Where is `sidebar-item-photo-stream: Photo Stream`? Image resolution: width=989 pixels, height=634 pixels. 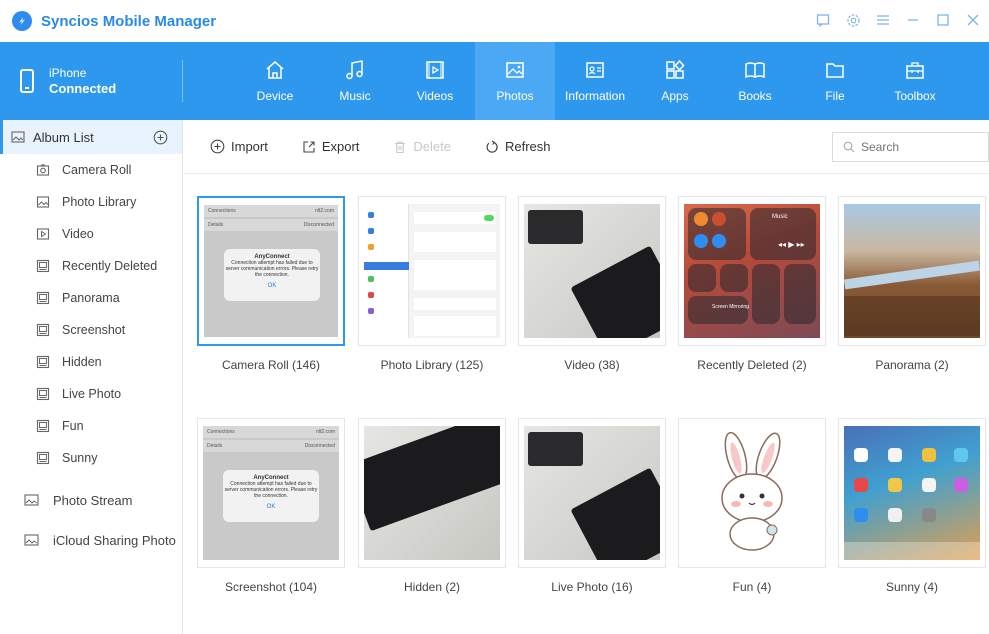 sidebar-item-photo-stream: Photo Stream is located at coordinates (91, 500).